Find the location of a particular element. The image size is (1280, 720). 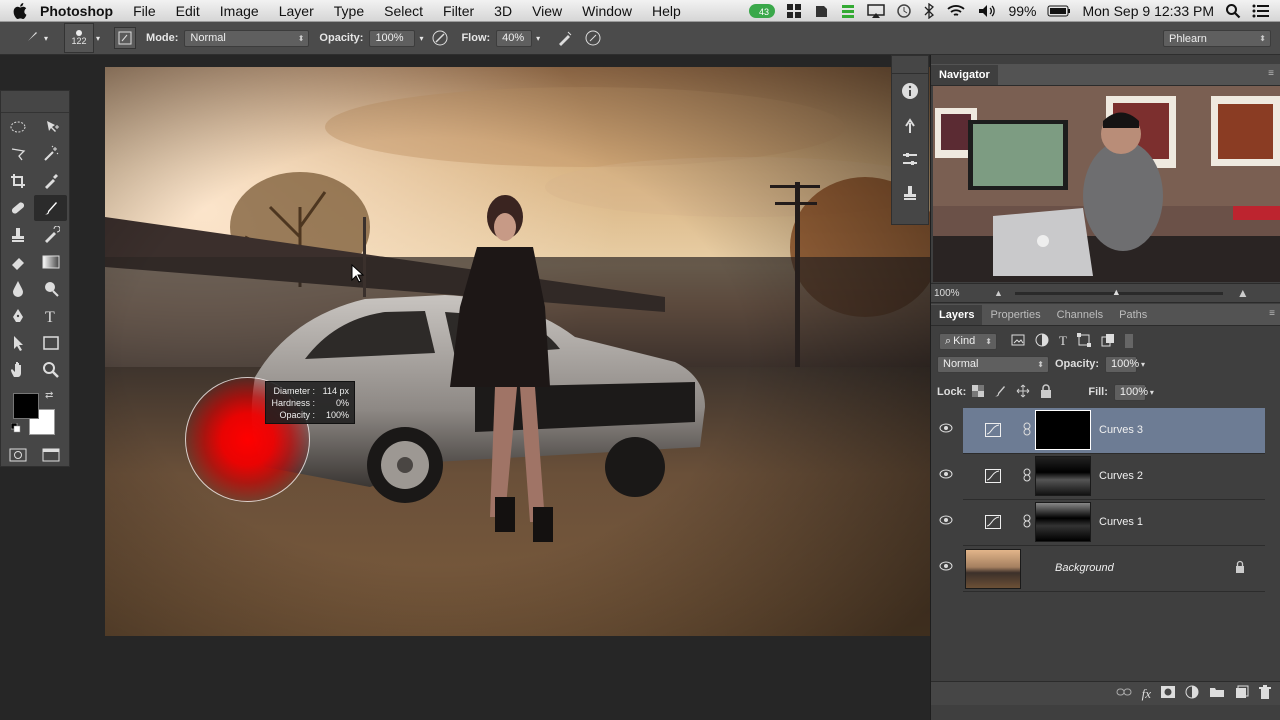

lock-position-icon is located at coordinates (1023, 392).